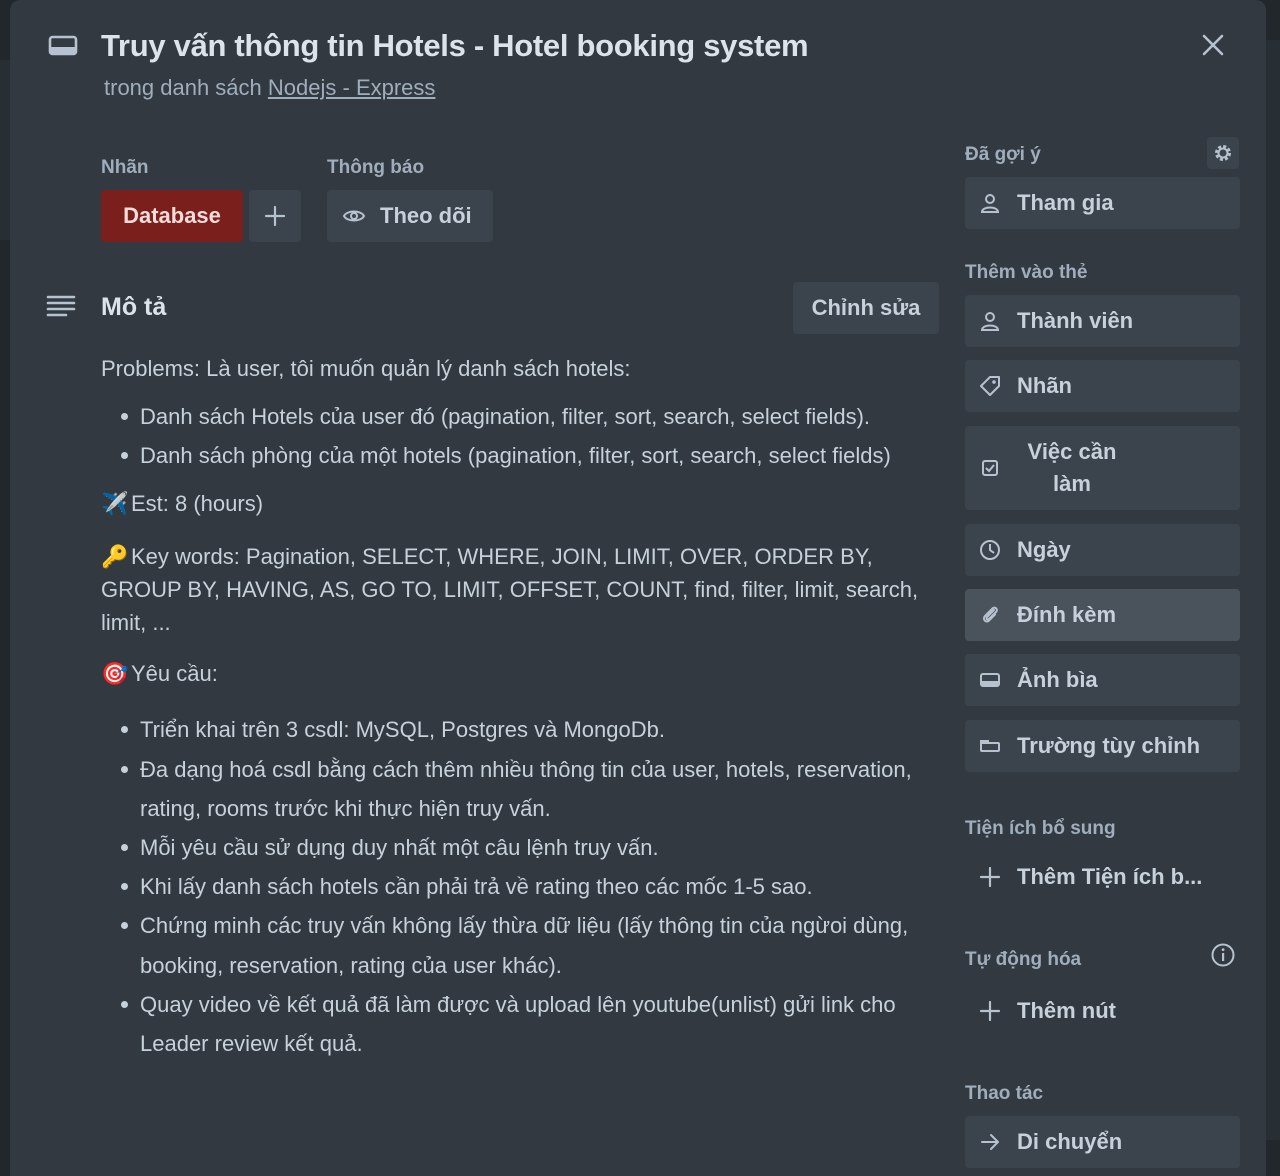 The width and height of the screenshot is (1280, 1176). What do you see at coordinates (125, 167) in the screenshot?
I see `labels-heading: Nhãn` at bounding box center [125, 167].